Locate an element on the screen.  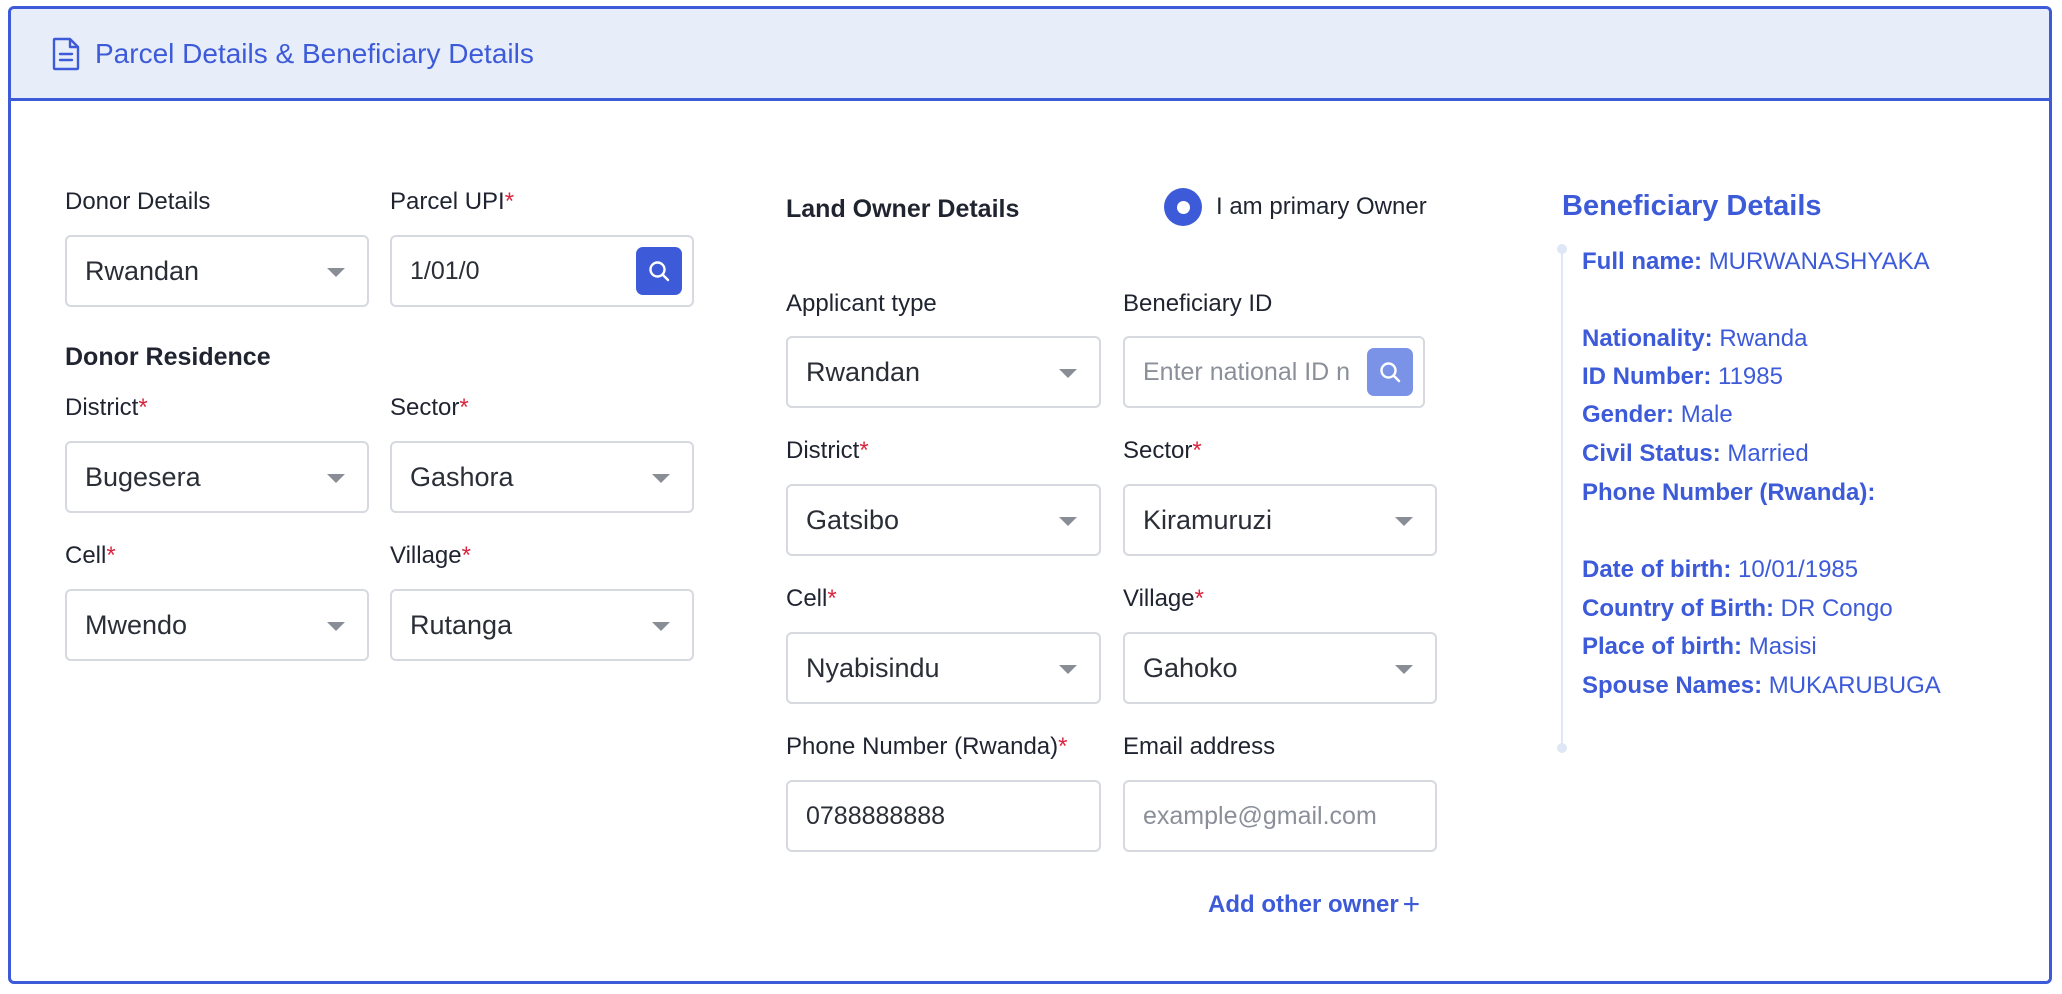
phone-field: 0788888888 is located at coordinates (943, 816).